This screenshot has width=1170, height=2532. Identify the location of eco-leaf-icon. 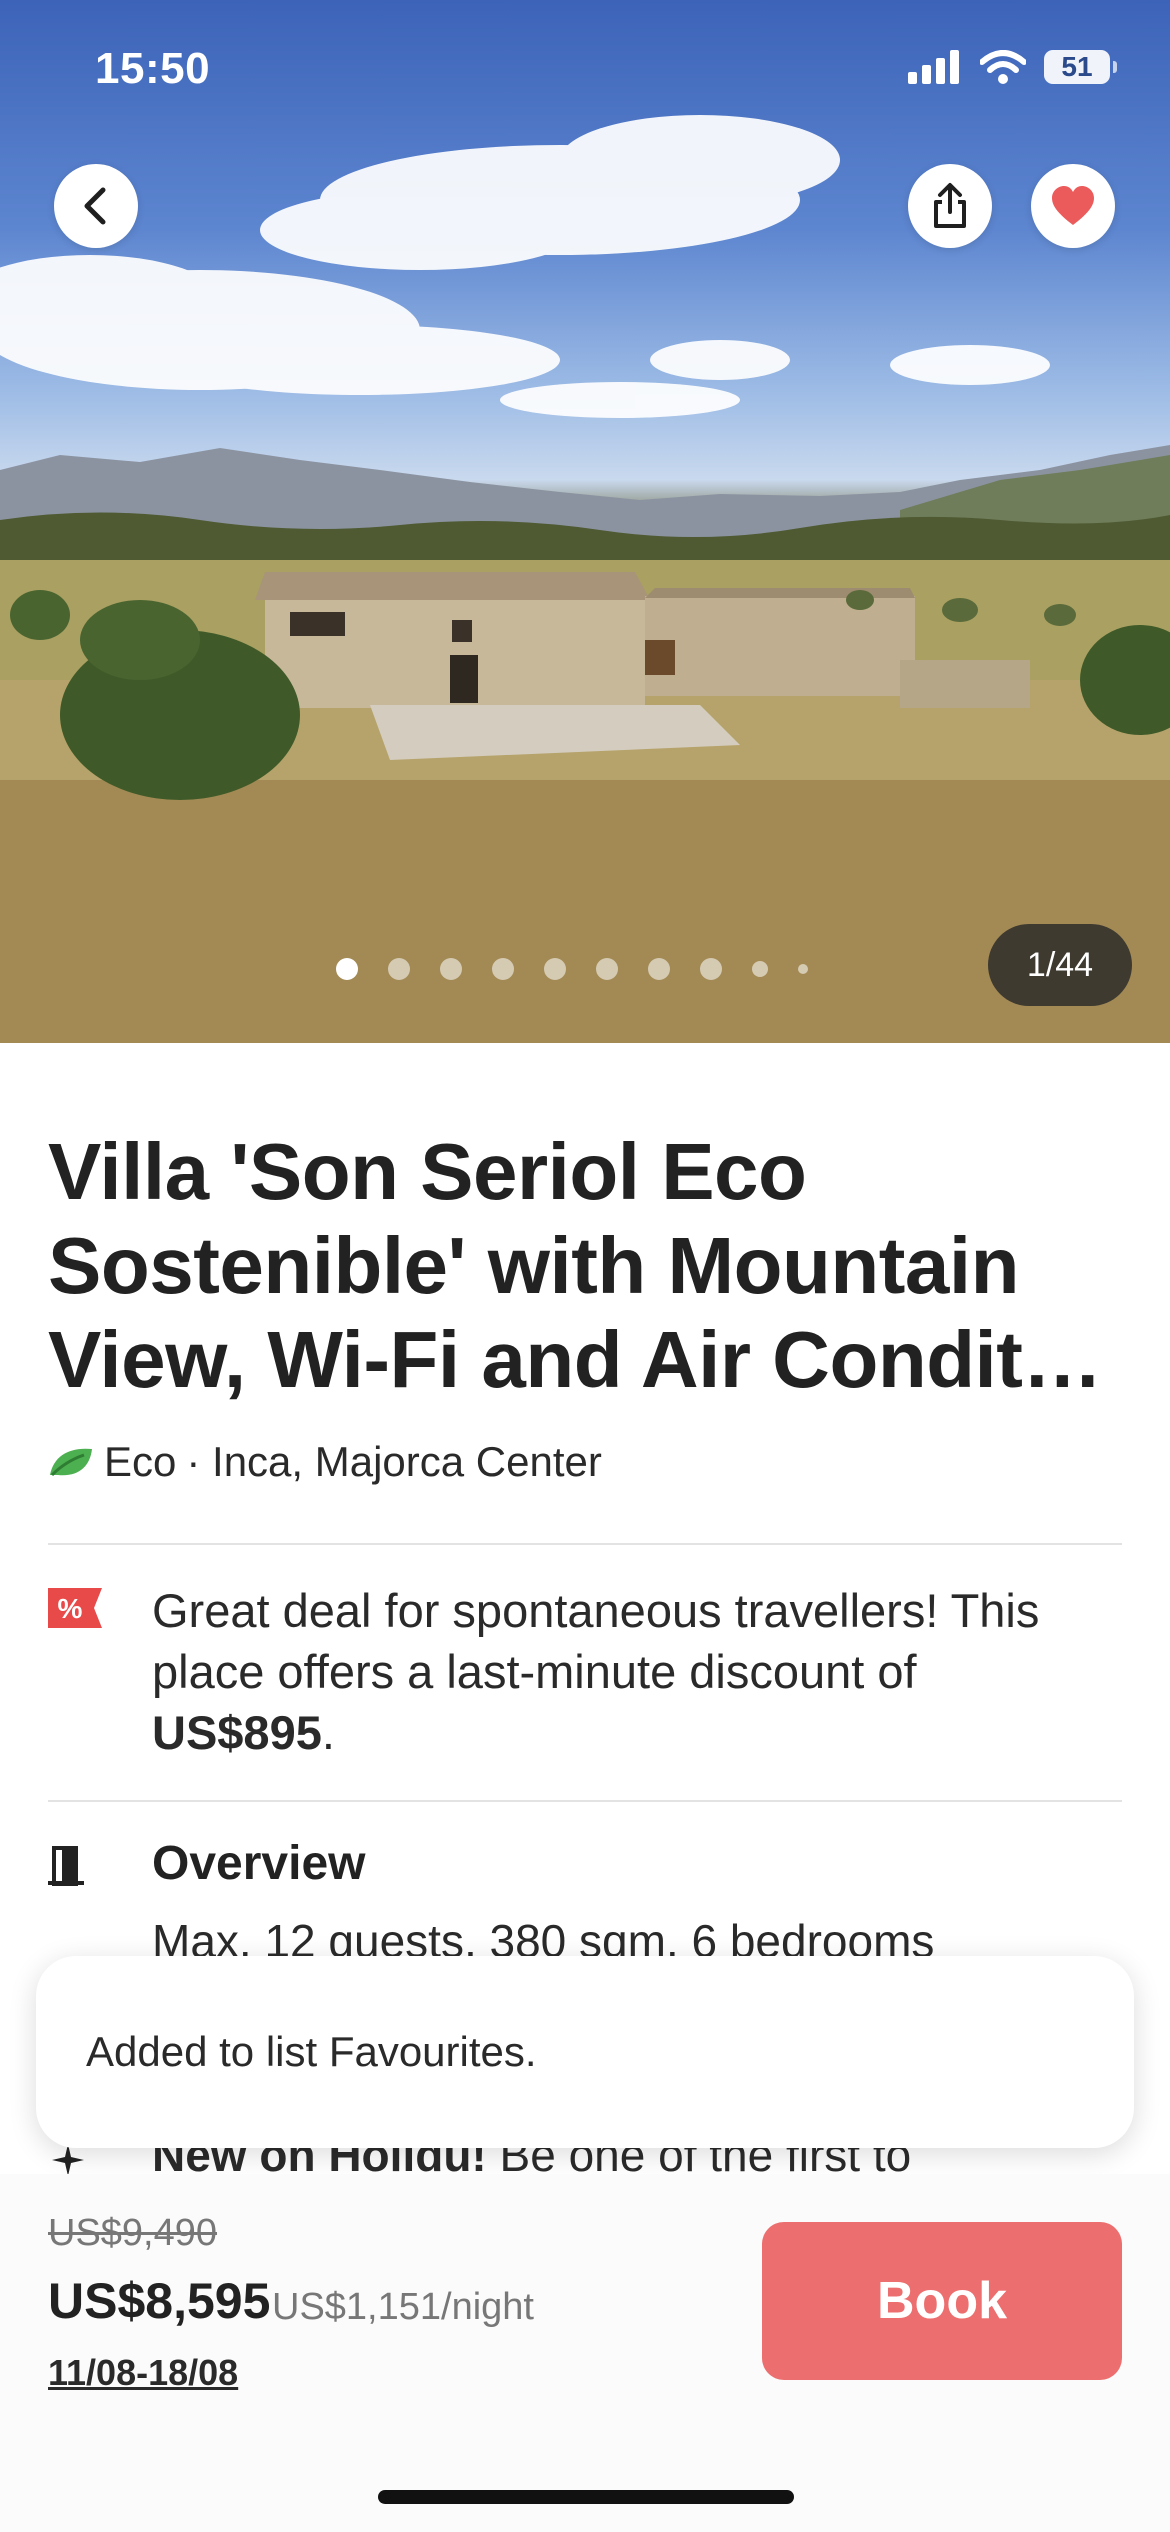
(71, 1462).